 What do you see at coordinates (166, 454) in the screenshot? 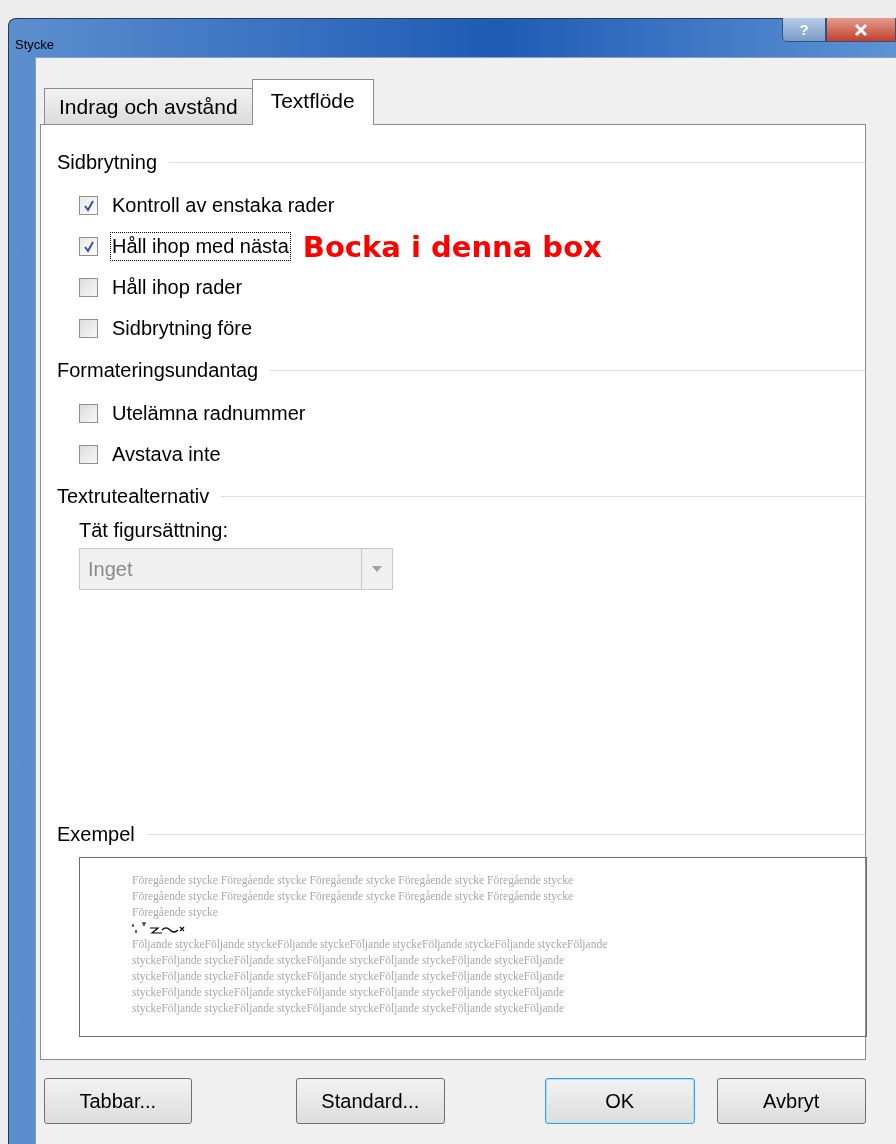
I see `checkbox-label: Avstava inte` at bounding box center [166, 454].